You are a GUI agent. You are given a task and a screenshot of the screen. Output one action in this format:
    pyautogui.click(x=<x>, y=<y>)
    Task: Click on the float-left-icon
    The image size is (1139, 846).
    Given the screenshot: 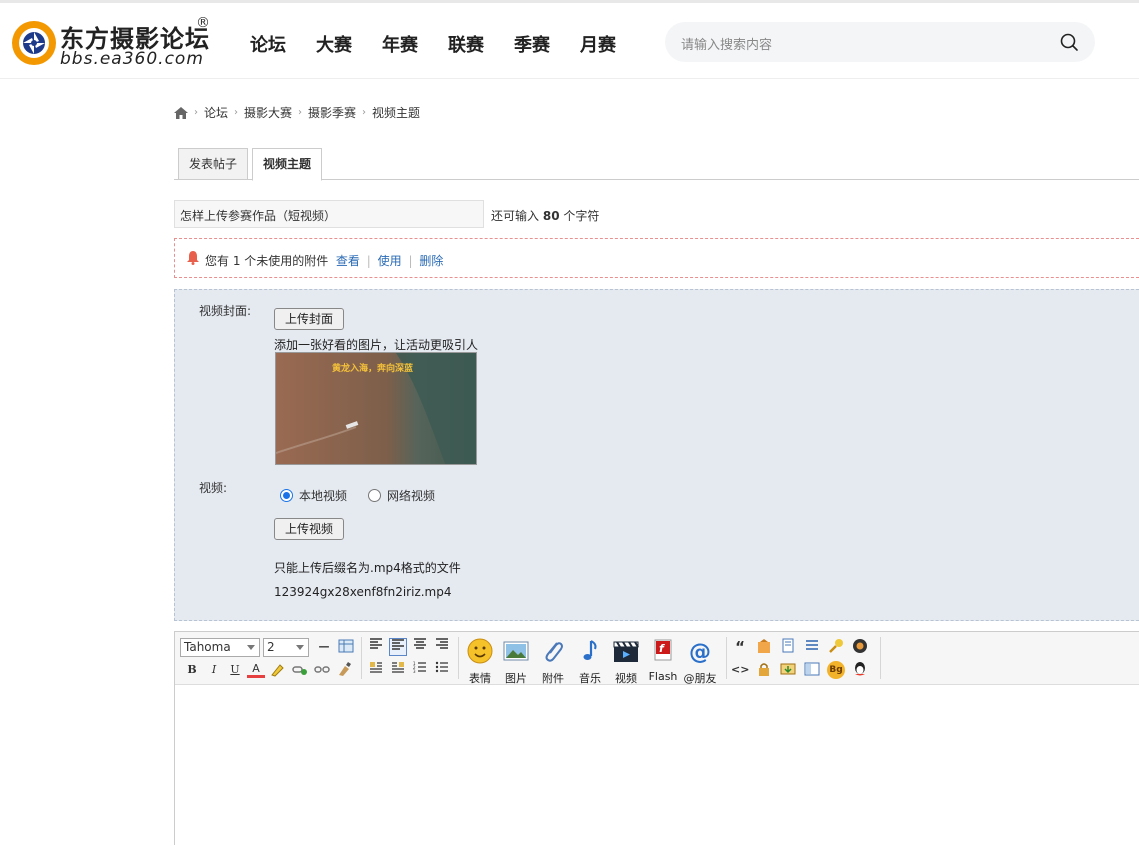 What is the action you would take?
    pyautogui.click(x=376, y=670)
    